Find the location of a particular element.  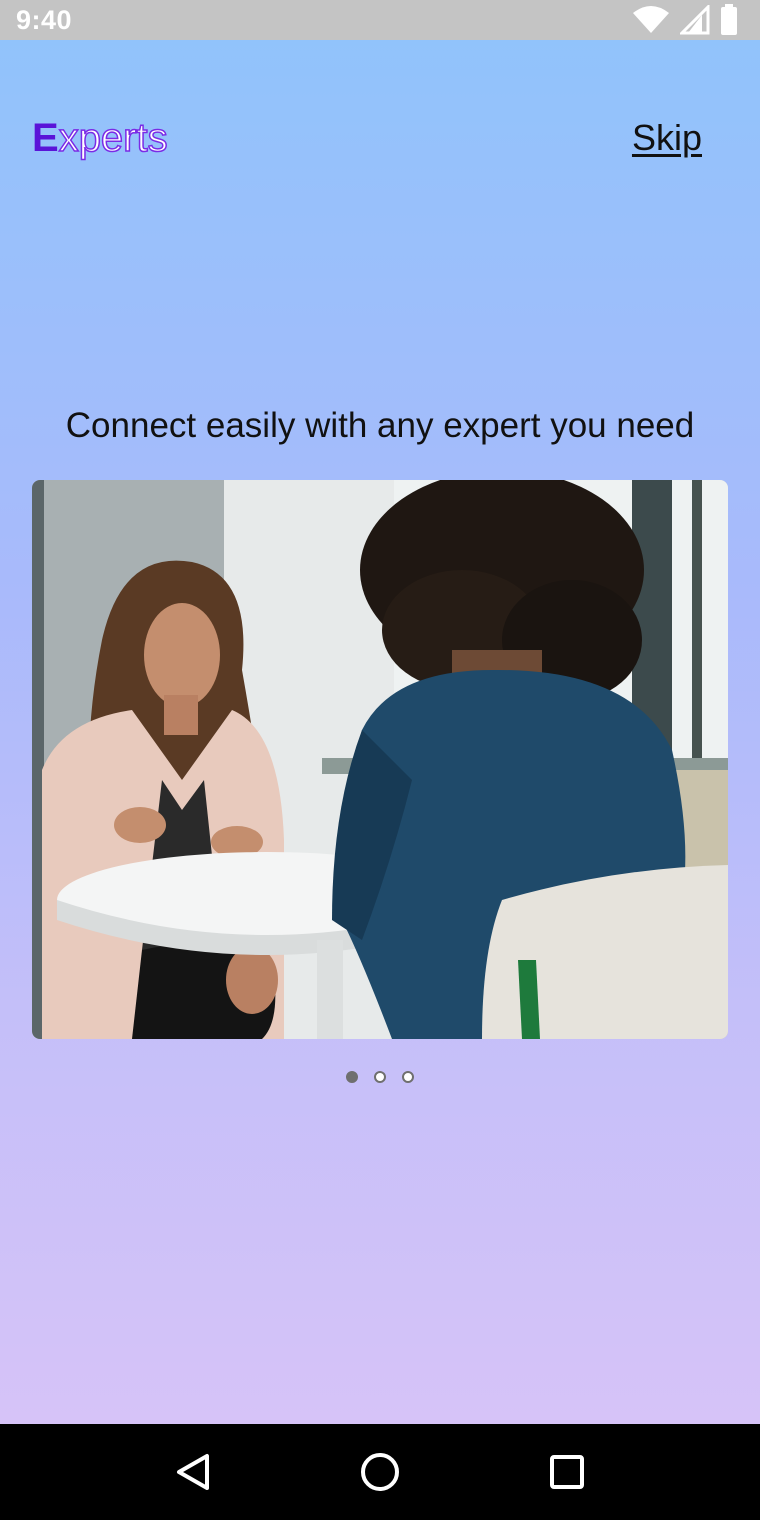

cellular-signal-icon is located at coordinates (695, 20).